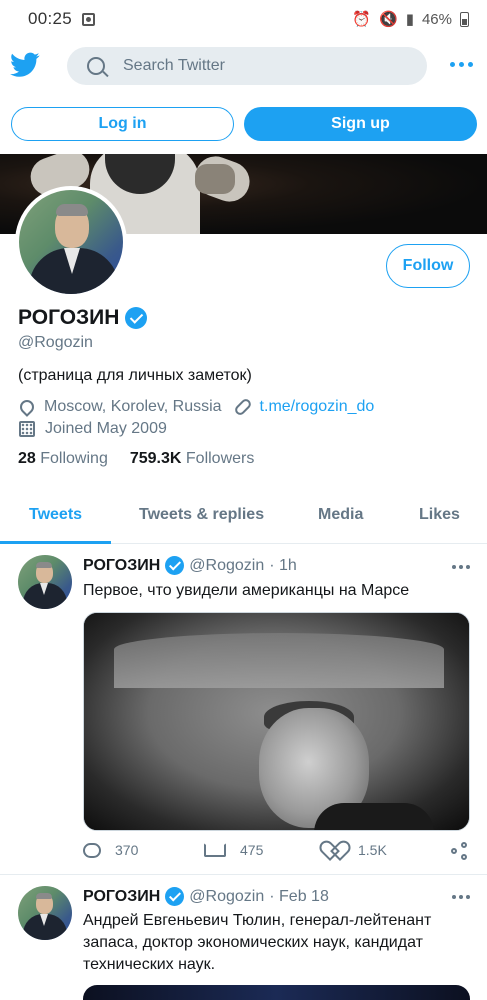  What do you see at coordinates (278, 854) in the screenshot?
I see `tweet-actions: 370 475 1.5K` at bounding box center [278, 854].